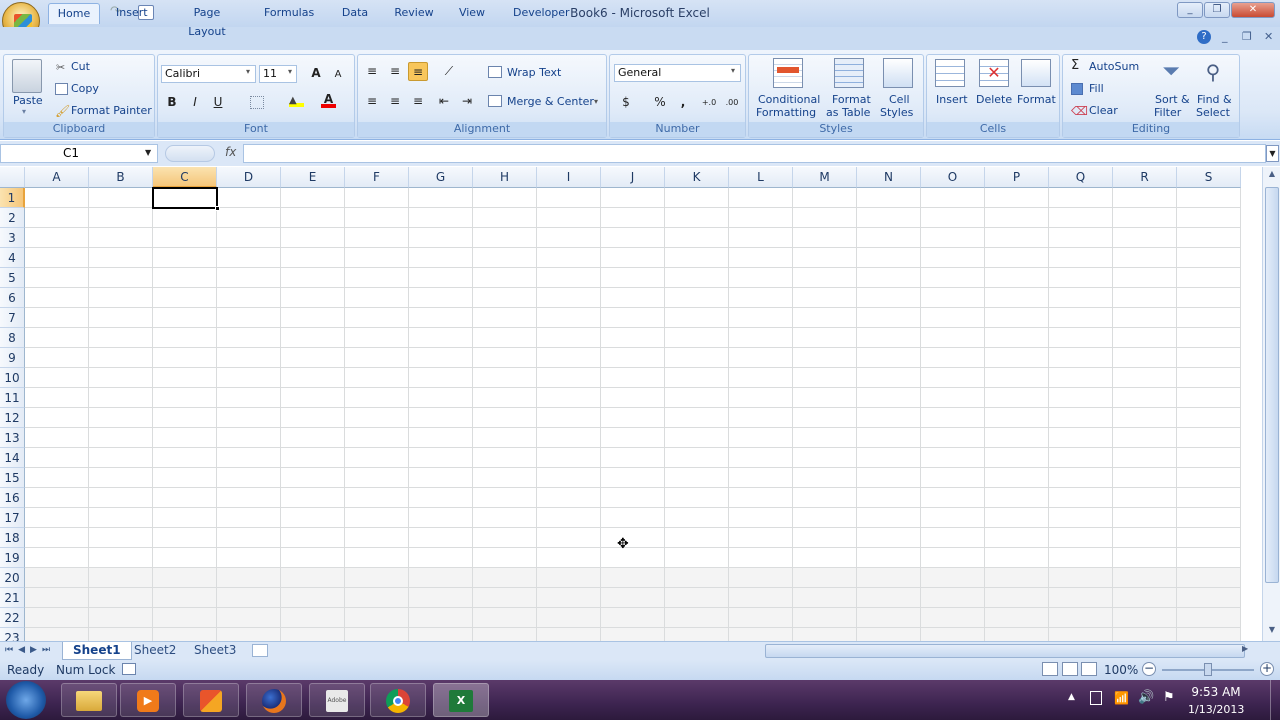 The height and width of the screenshot is (720, 1280). Describe the element at coordinates (1017, 258) in the screenshot. I see `cell-p4` at that location.